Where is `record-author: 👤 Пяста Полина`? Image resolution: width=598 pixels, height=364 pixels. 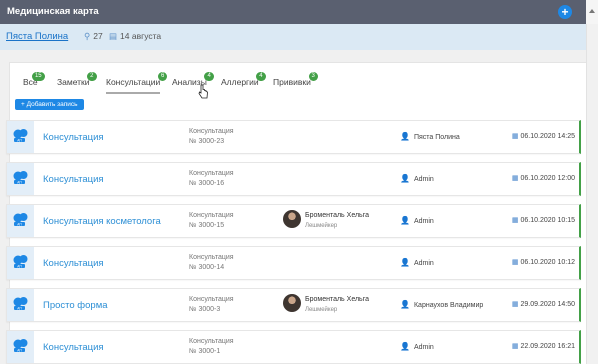
record-author: 👤 Пяста Полина is located at coordinates (430, 136).